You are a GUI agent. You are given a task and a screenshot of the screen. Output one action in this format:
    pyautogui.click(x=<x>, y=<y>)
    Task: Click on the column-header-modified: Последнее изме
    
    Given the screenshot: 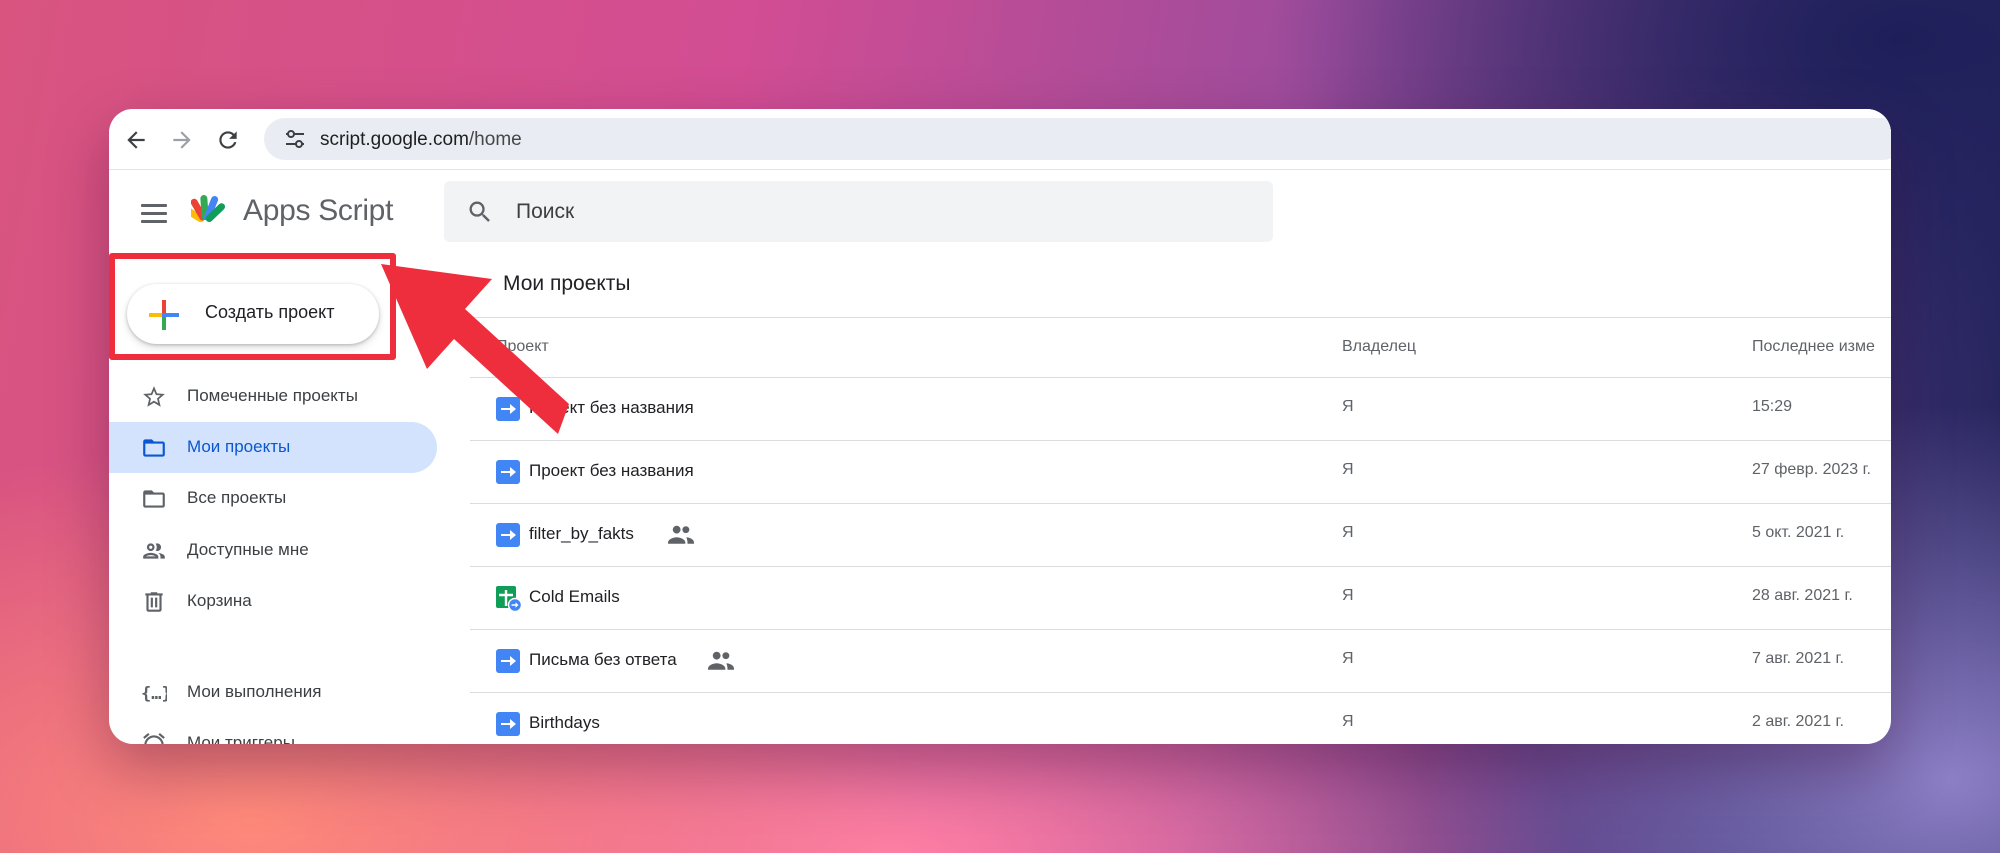 What is the action you would take?
    pyautogui.click(x=1813, y=347)
    